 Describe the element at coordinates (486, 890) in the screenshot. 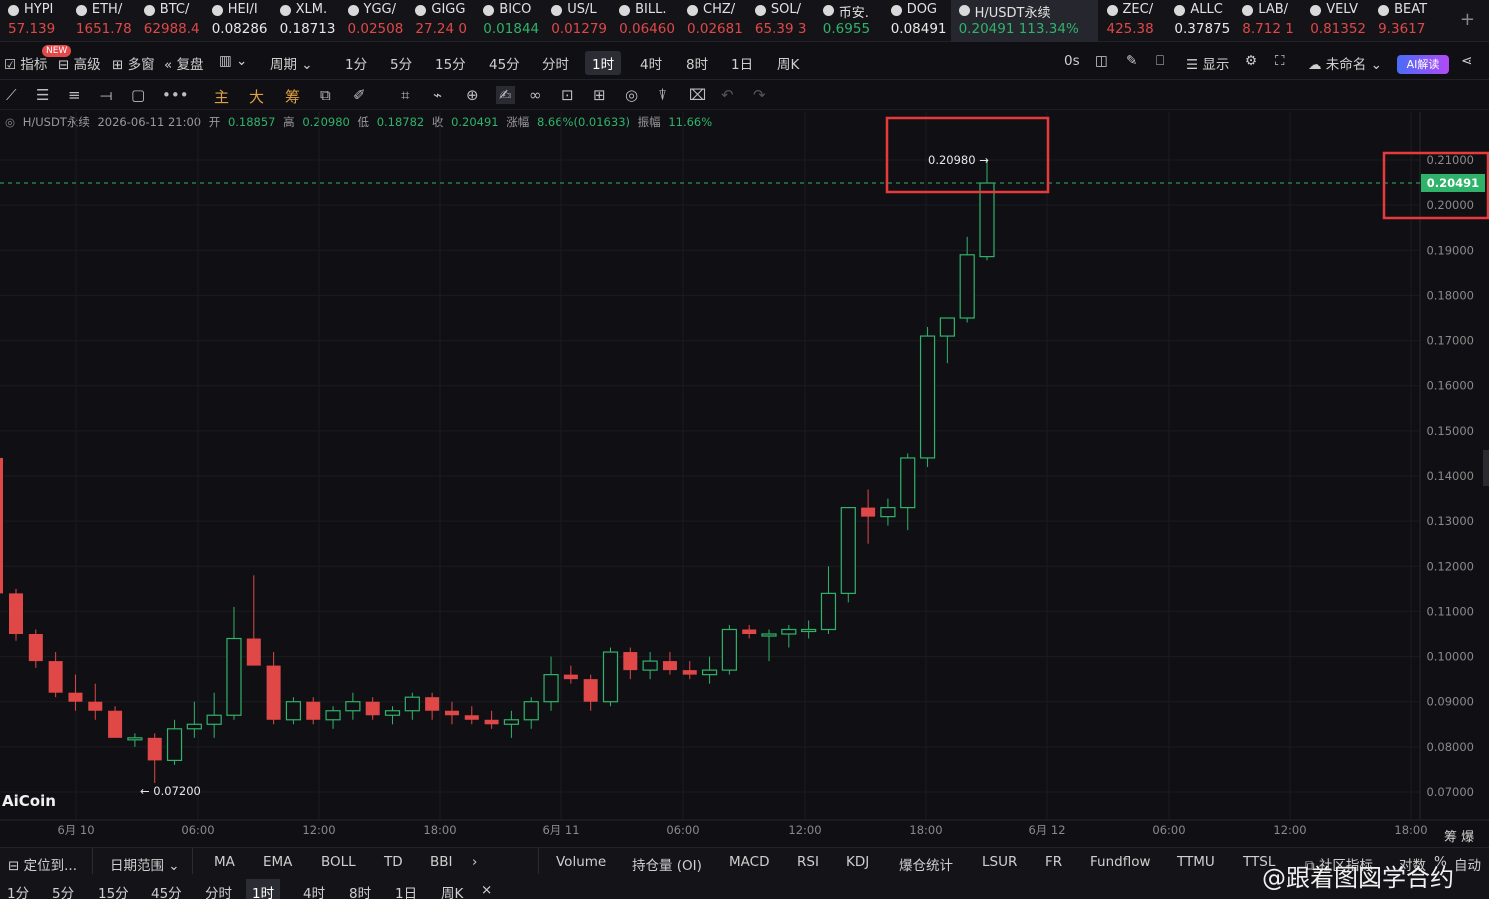

I see `close-icon: ×` at that location.